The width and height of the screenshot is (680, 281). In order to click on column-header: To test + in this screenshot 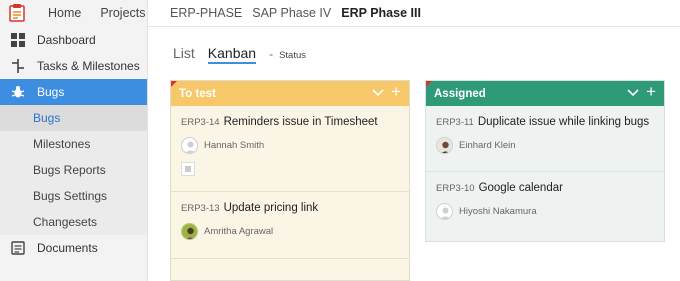, I will do `click(290, 93)`.